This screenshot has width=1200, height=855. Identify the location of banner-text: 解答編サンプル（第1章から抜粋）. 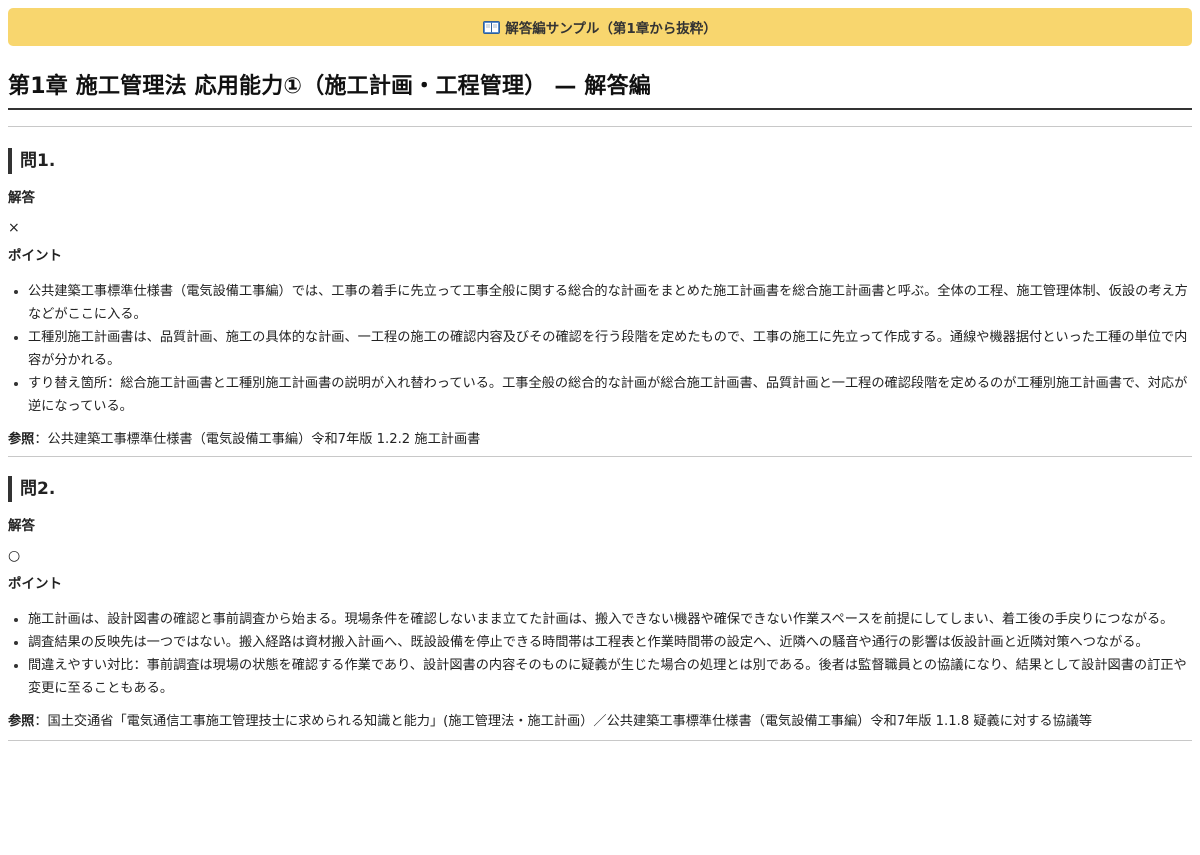
(611, 29).